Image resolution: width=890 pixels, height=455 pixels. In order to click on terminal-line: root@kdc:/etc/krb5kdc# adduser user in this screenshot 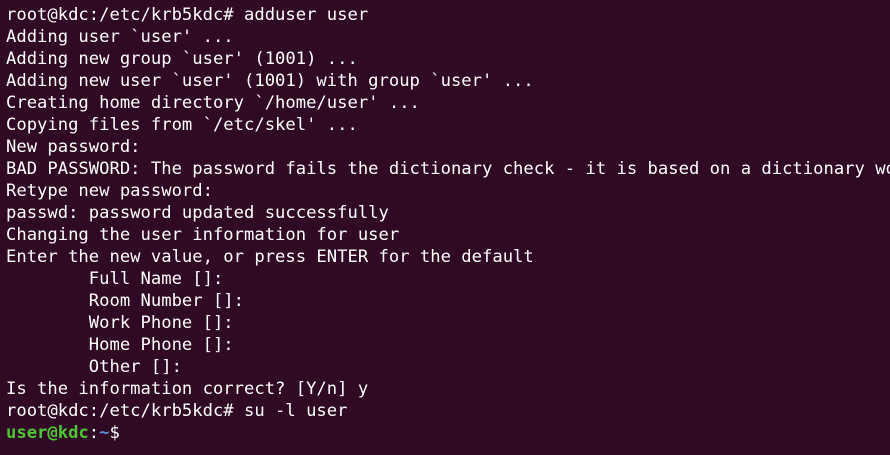, I will do `click(187, 15)`.